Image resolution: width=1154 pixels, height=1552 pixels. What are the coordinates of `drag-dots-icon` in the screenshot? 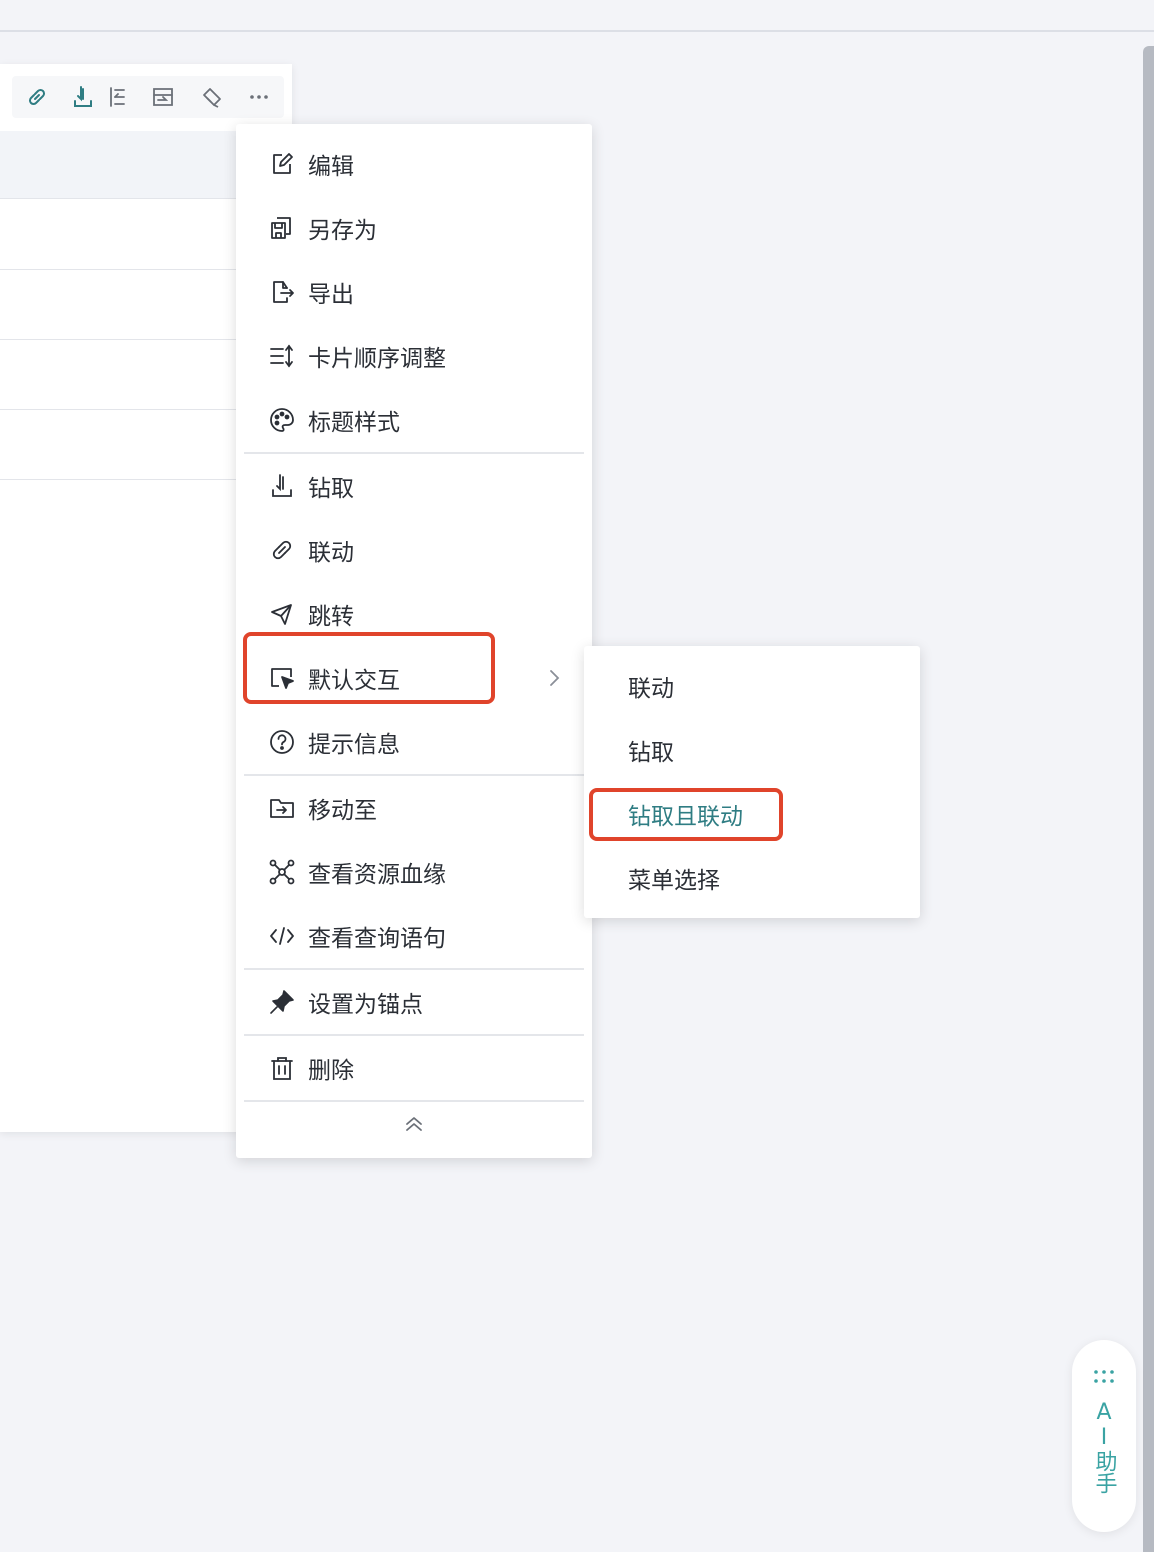 It's located at (1104, 1376).